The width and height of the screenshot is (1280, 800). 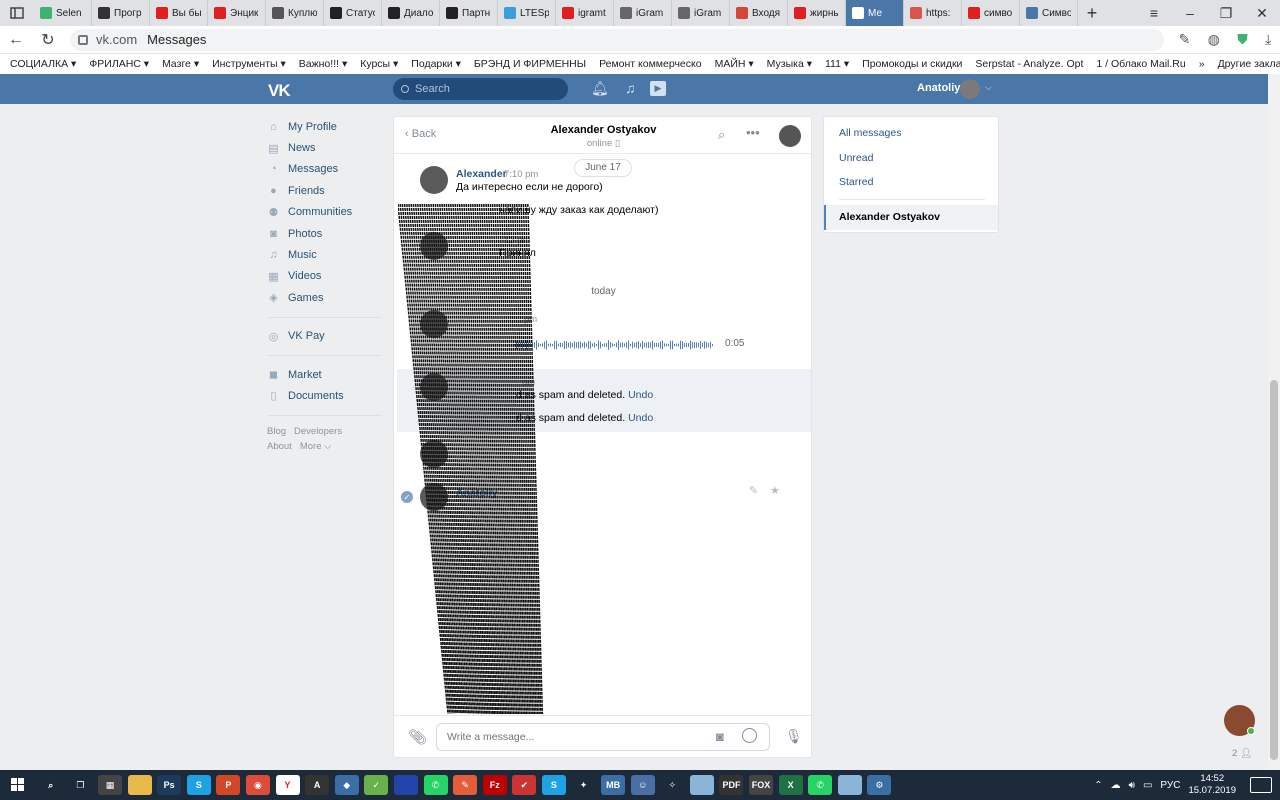 I want to click on globe-icon: ◍, so click(x=1214, y=39).